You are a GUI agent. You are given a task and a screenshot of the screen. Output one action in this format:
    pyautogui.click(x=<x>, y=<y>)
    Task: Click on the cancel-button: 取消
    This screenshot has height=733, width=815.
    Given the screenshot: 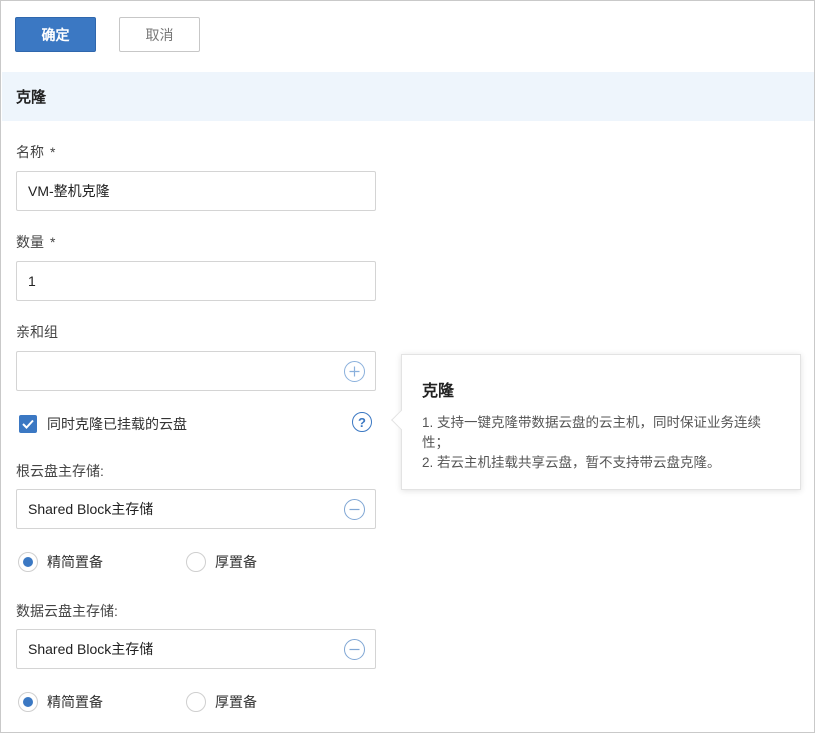 What is the action you would take?
    pyautogui.click(x=159, y=34)
    